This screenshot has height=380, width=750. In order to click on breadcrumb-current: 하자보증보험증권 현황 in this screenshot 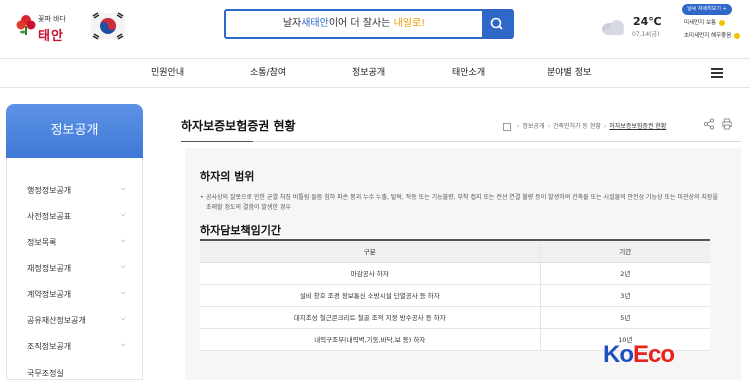, I will do `click(637, 126)`.